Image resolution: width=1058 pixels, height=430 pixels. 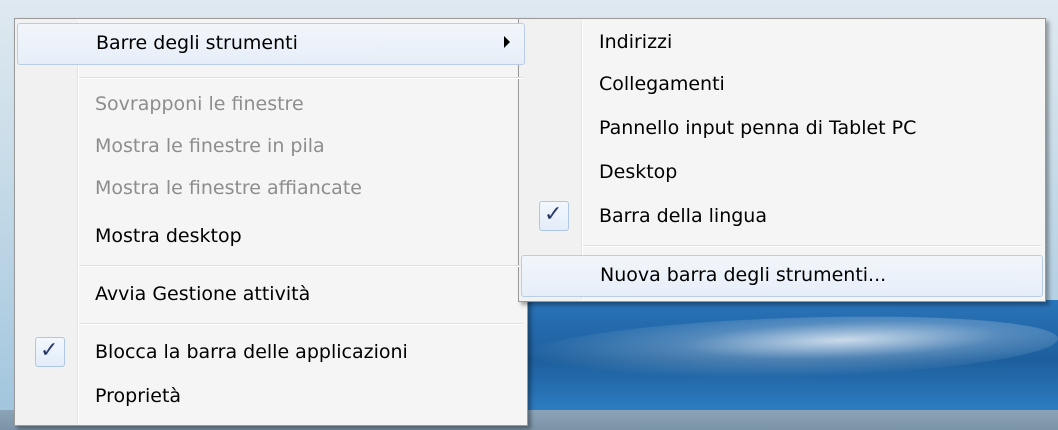 What do you see at coordinates (168, 236) in the screenshot?
I see `menu-item-label: Mostra desktop` at bounding box center [168, 236].